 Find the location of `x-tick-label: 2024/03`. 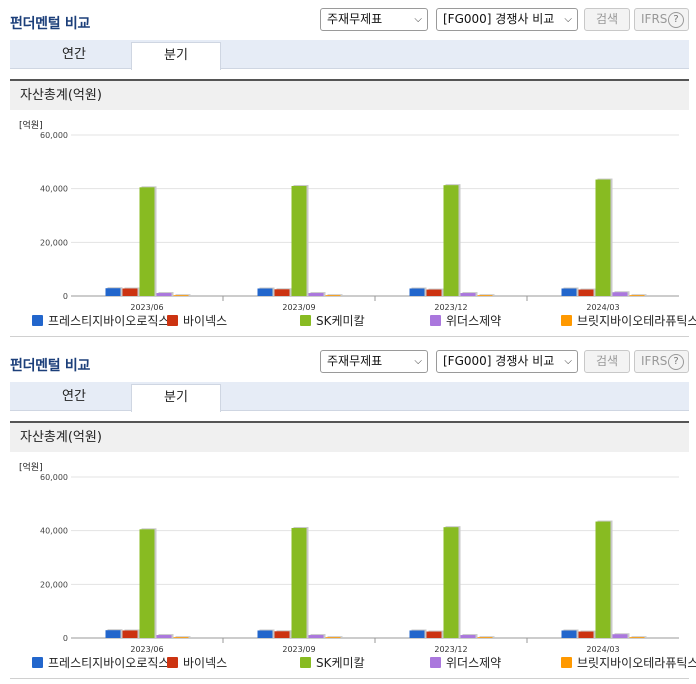

x-tick-label: 2024/03 is located at coordinates (602, 649).